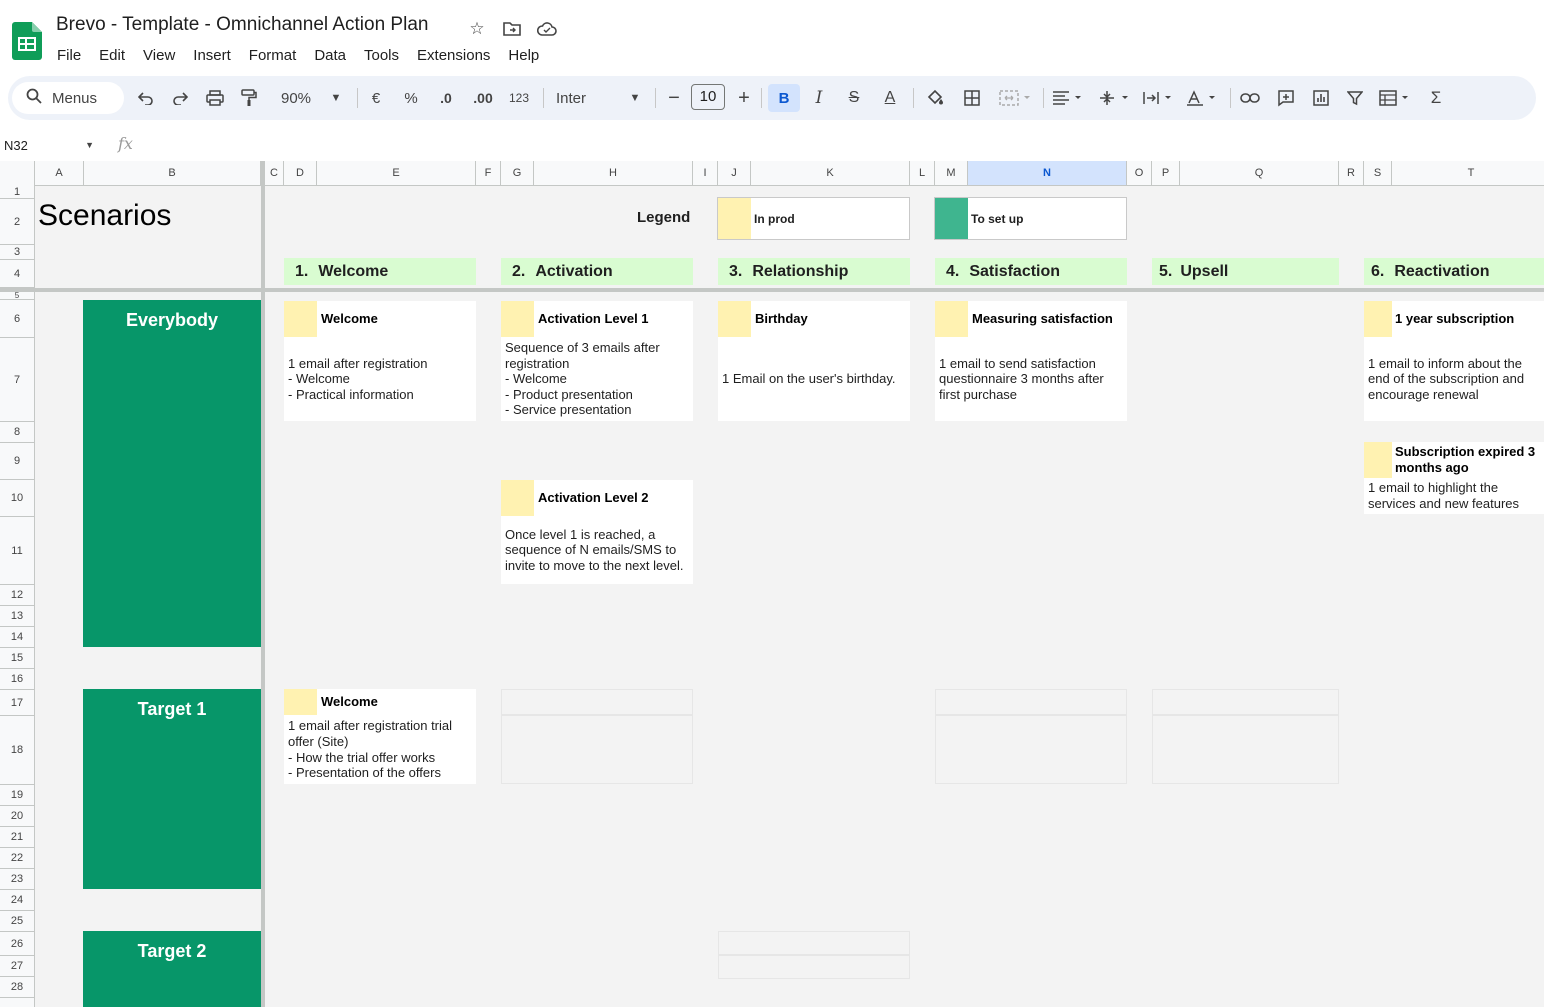 The width and height of the screenshot is (1544, 1007). Describe the element at coordinates (547, 29) in the screenshot. I see `cloud-saved-icon` at that location.